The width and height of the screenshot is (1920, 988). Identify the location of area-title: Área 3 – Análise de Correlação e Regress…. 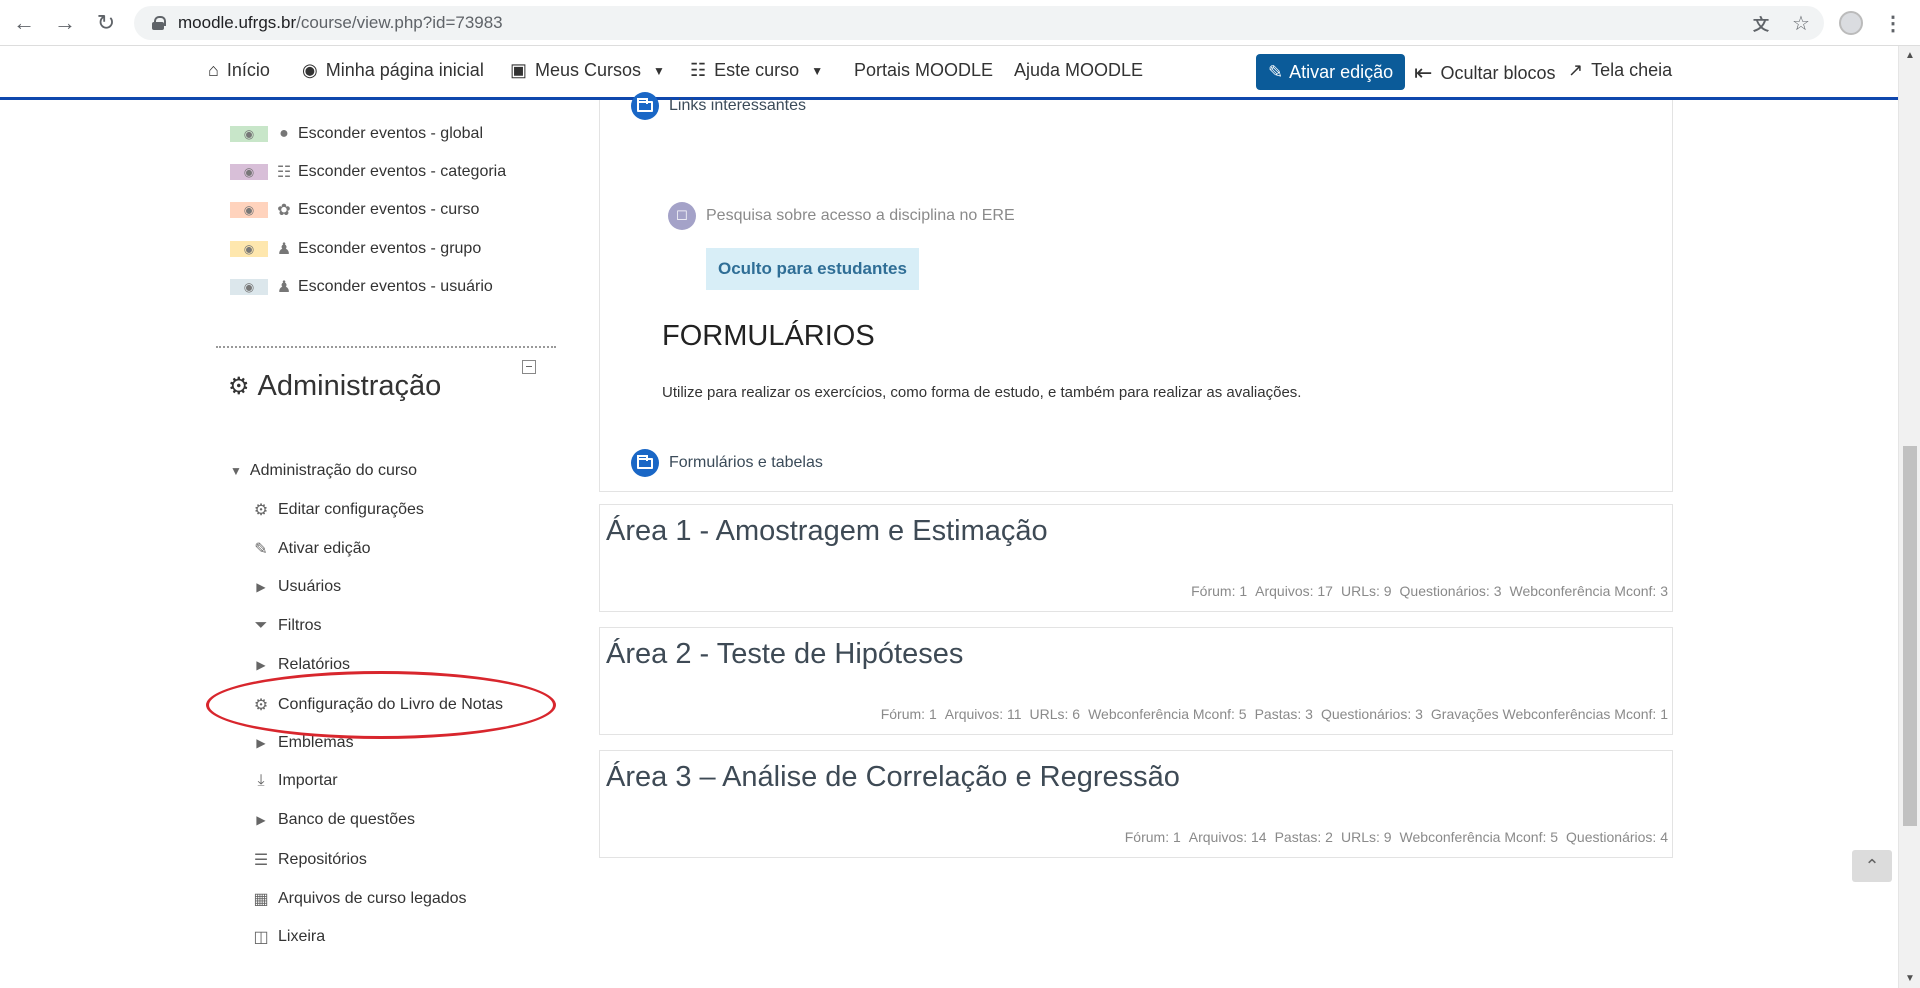
(893, 777).